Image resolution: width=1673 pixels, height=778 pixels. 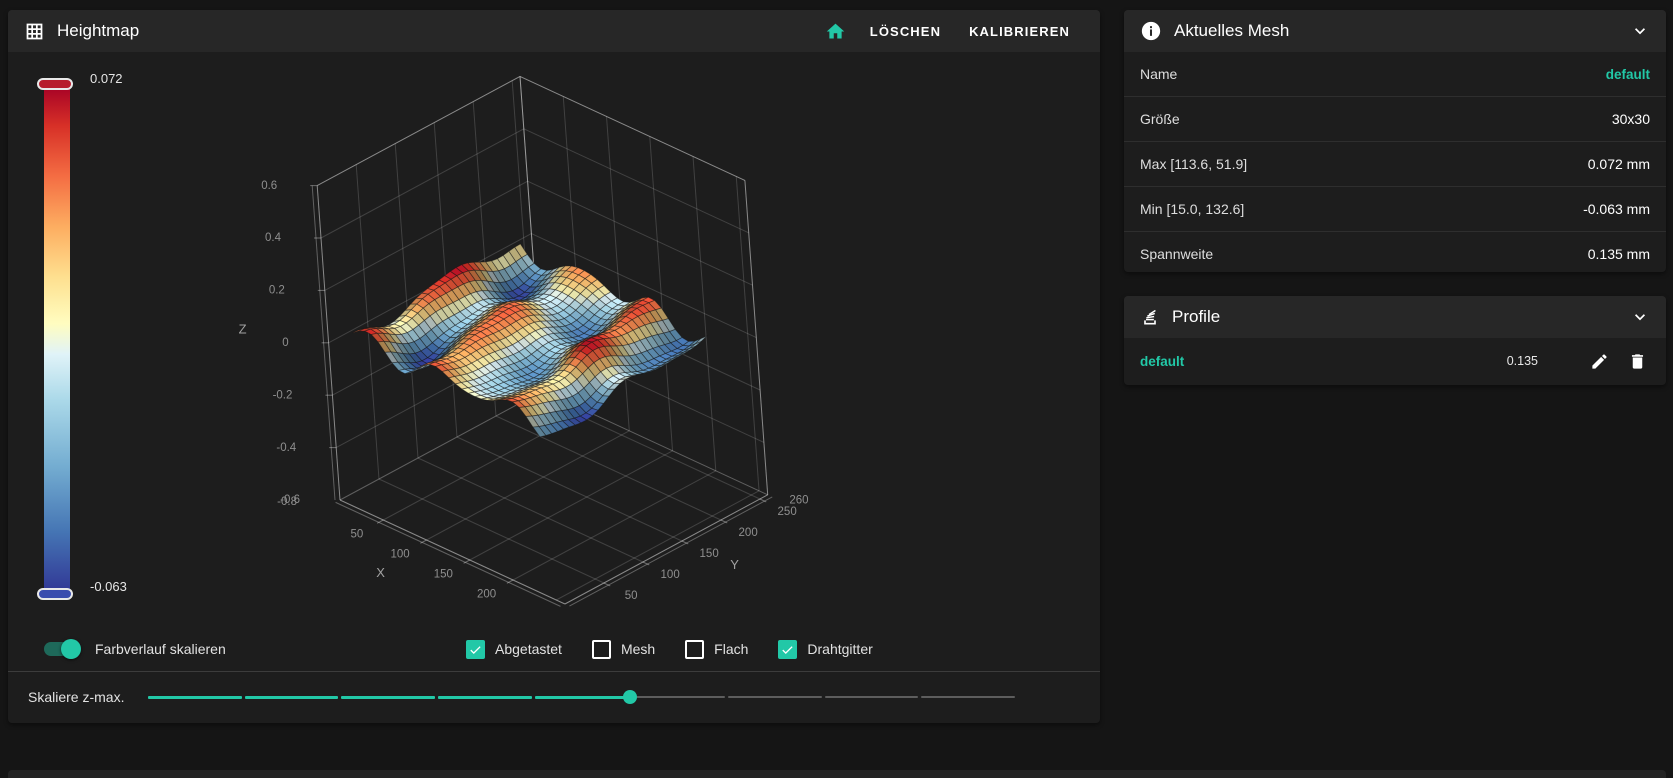 I want to click on layers-stack-icon, so click(x=1150, y=317).